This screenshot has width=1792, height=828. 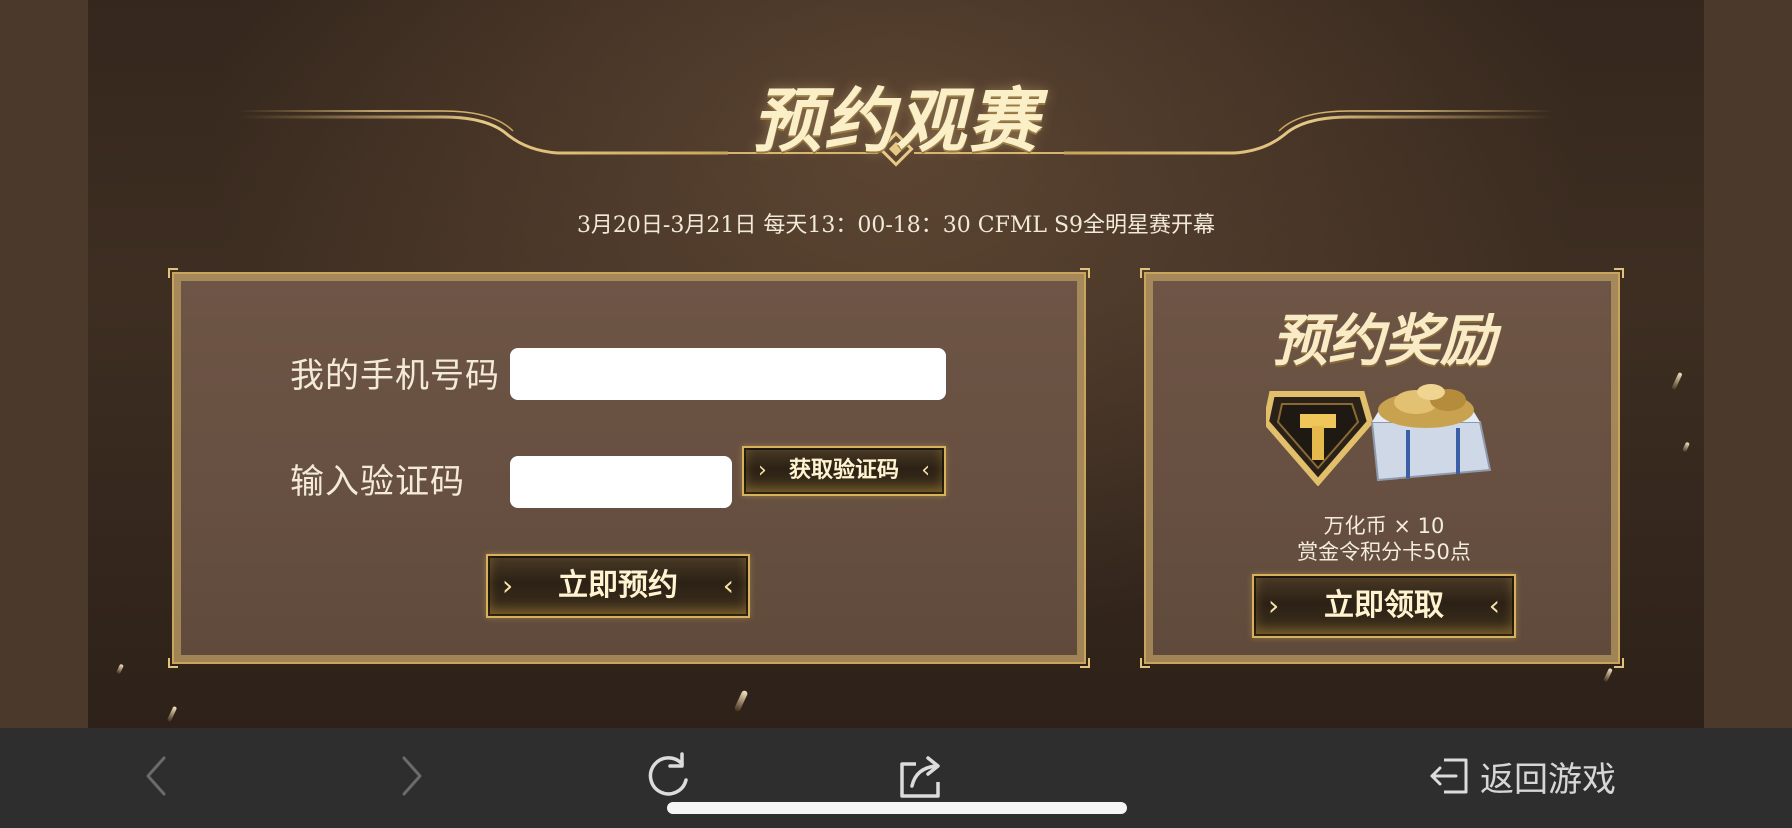 What do you see at coordinates (1384, 341) in the screenshot?
I see `reward-title: 预约奖励` at bounding box center [1384, 341].